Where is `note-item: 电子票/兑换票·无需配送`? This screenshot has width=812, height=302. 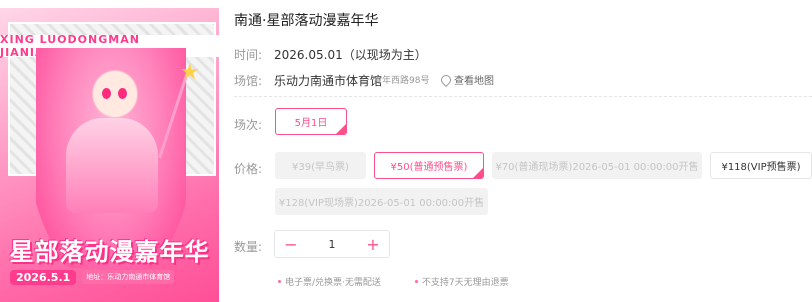 note-item: 电子票/兑换票·无需配送 is located at coordinates (329, 281).